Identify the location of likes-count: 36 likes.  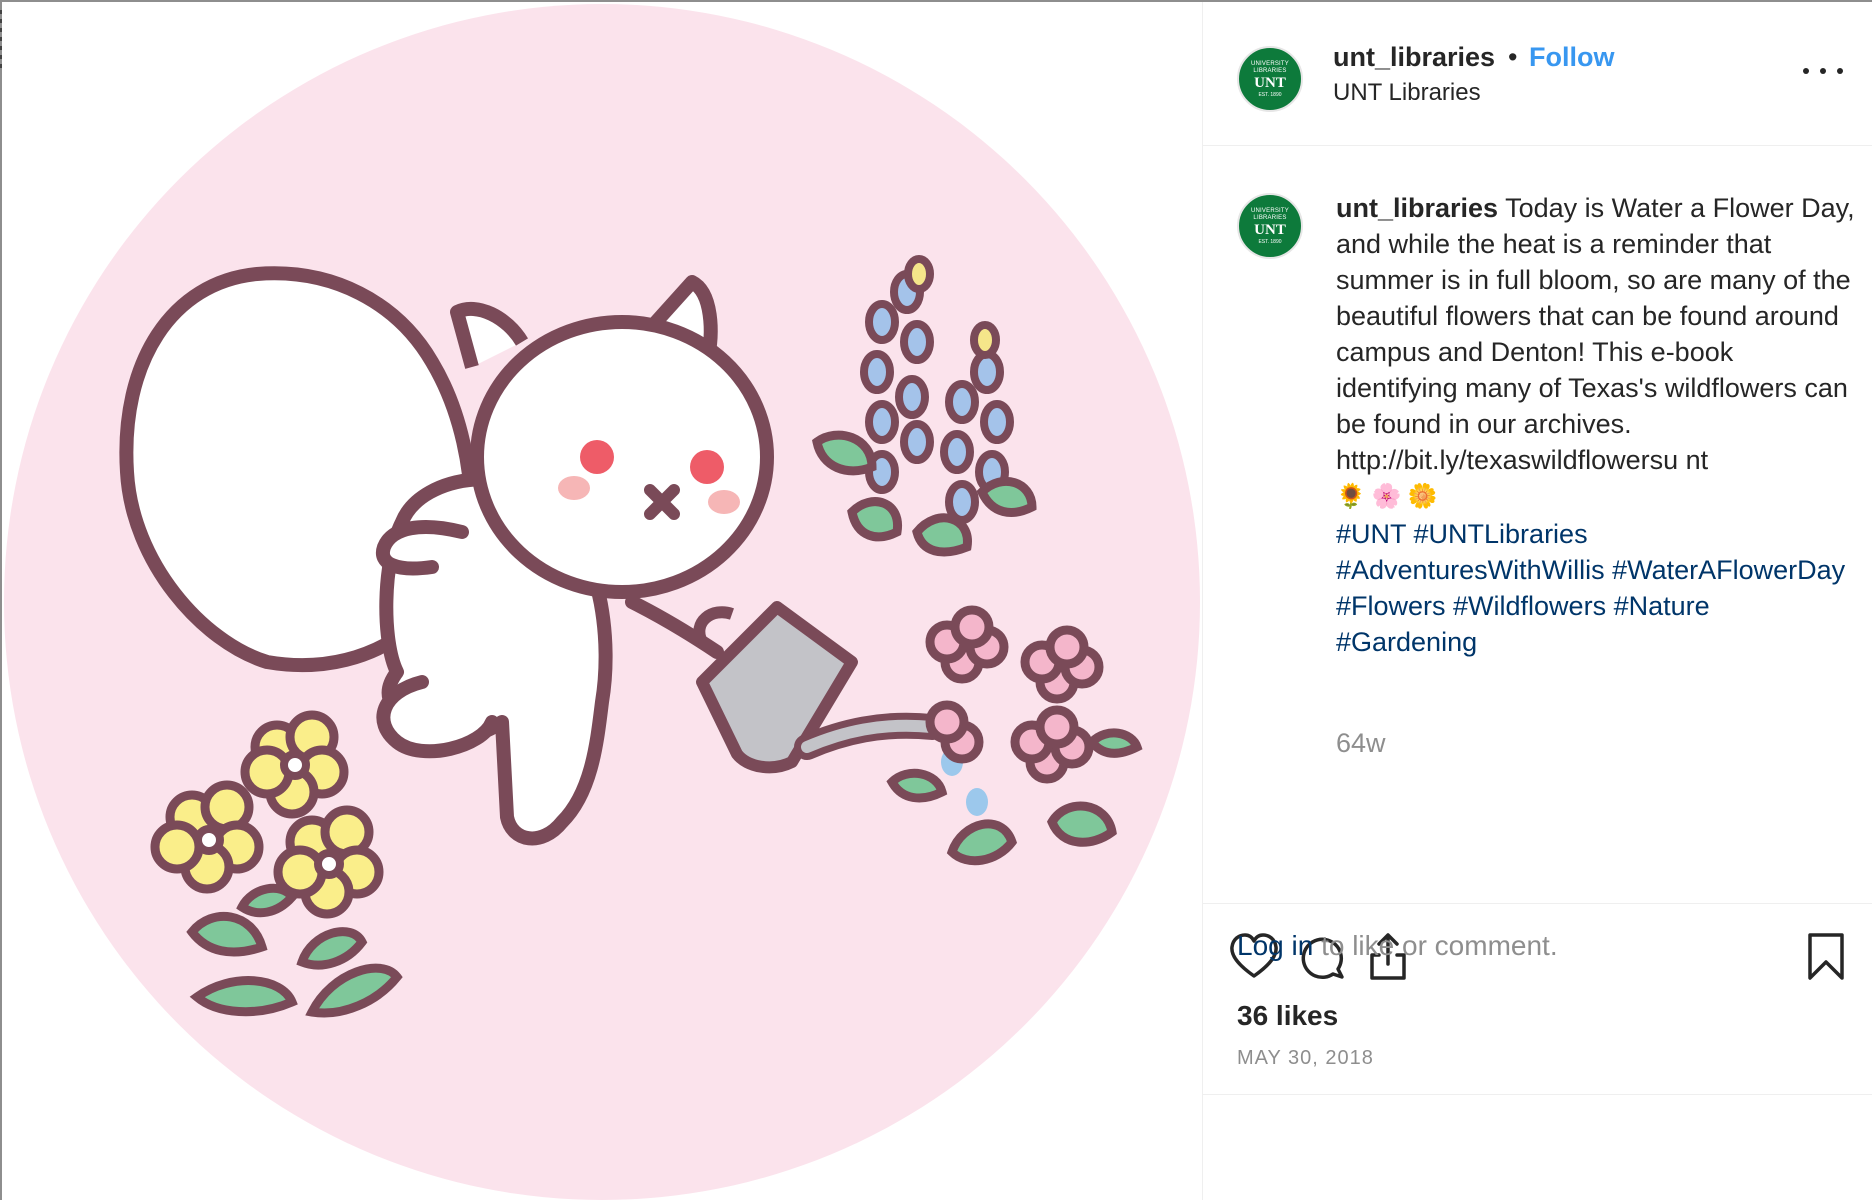
(1287, 1016).